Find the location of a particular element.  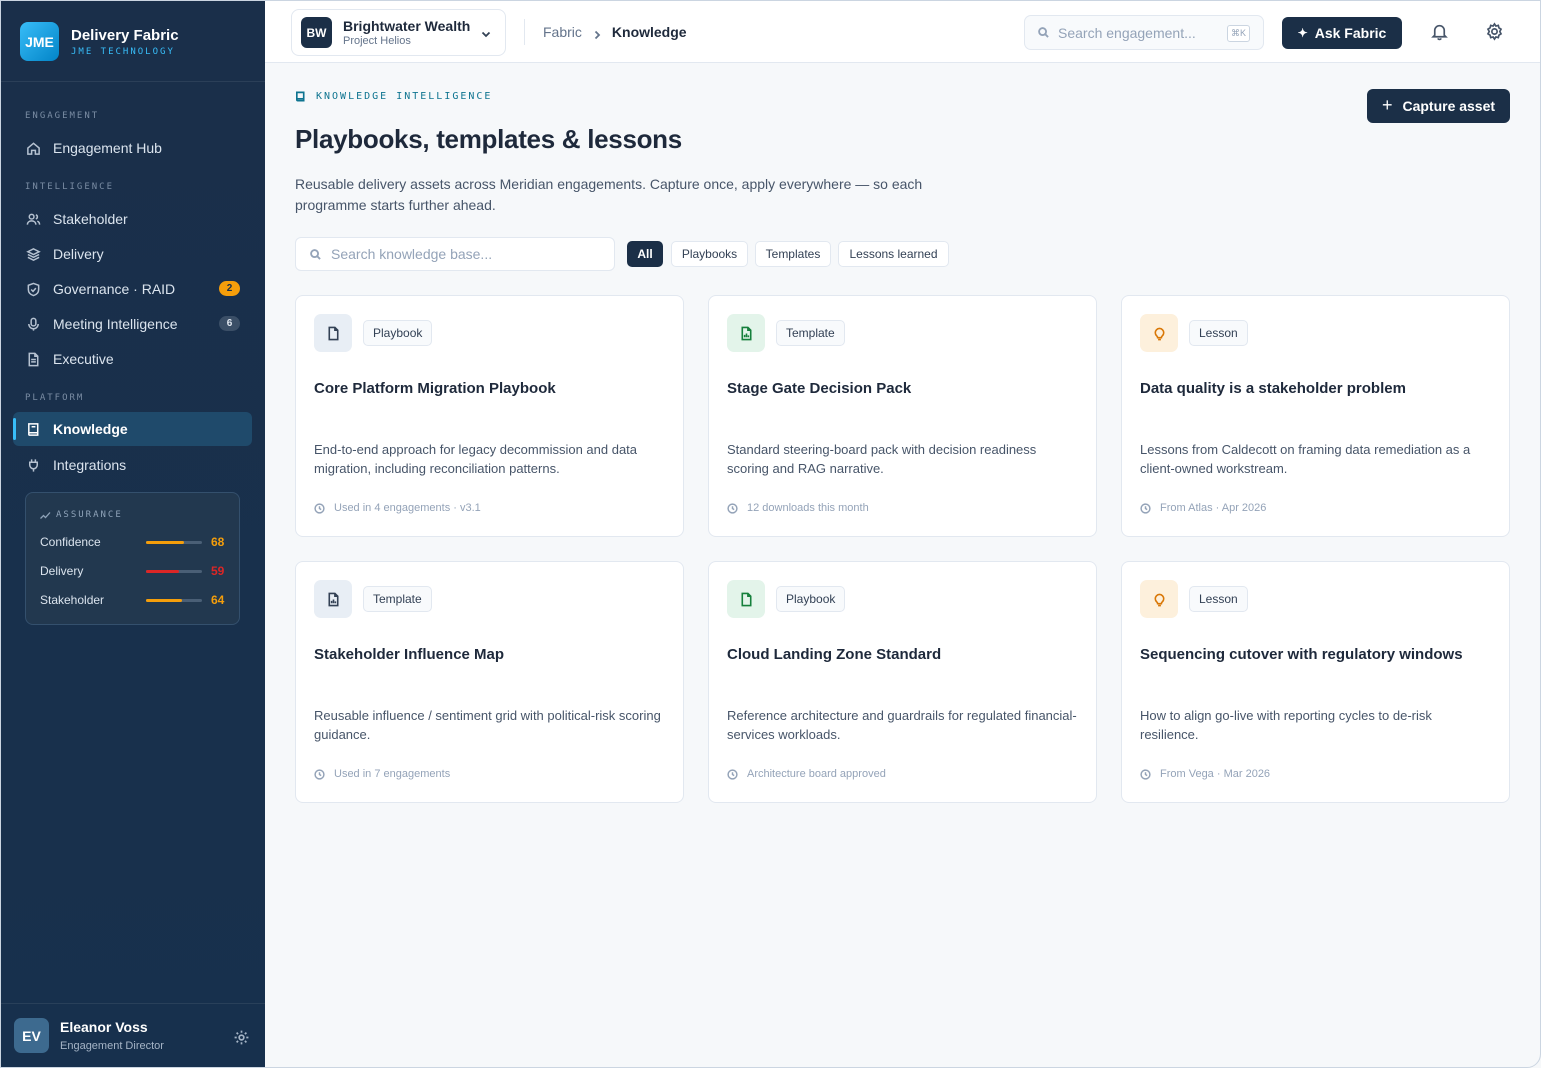

client-project: Project Helios is located at coordinates (377, 41).